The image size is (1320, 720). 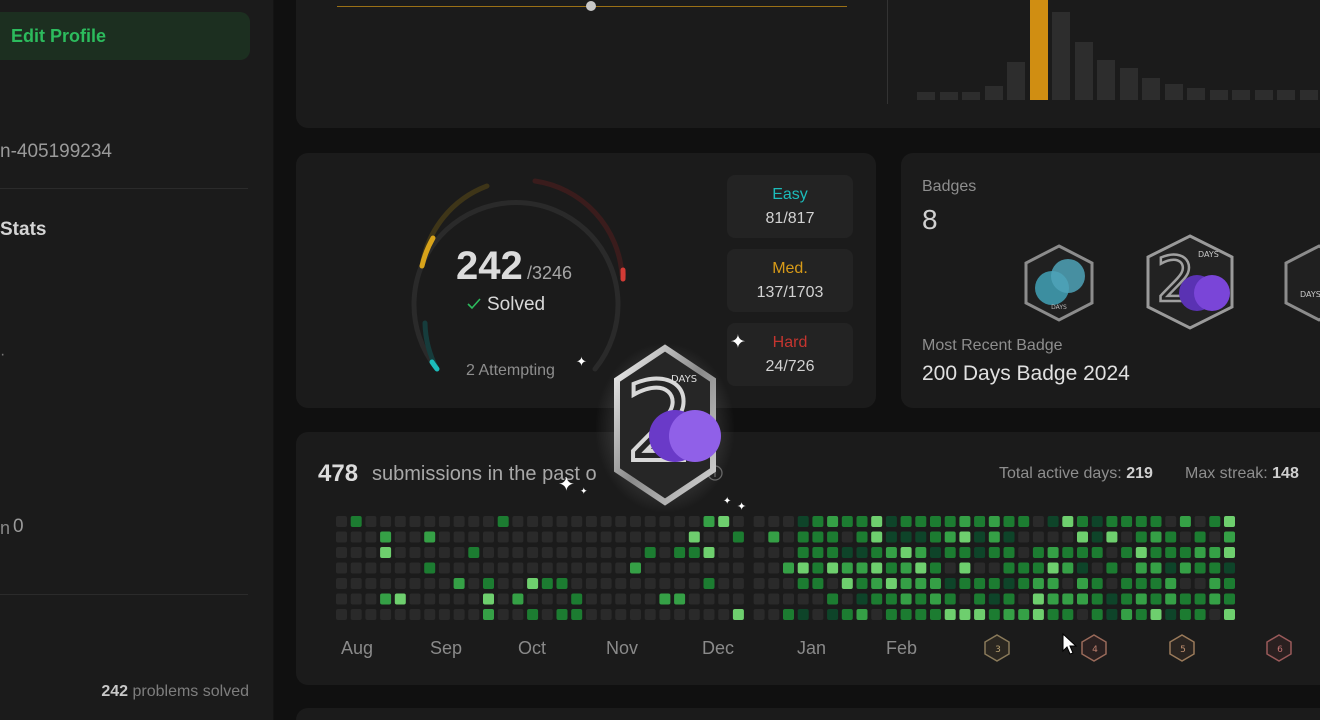 What do you see at coordinates (790, 280) in the screenshot?
I see `medium-box: Med. 137/1703` at bounding box center [790, 280].